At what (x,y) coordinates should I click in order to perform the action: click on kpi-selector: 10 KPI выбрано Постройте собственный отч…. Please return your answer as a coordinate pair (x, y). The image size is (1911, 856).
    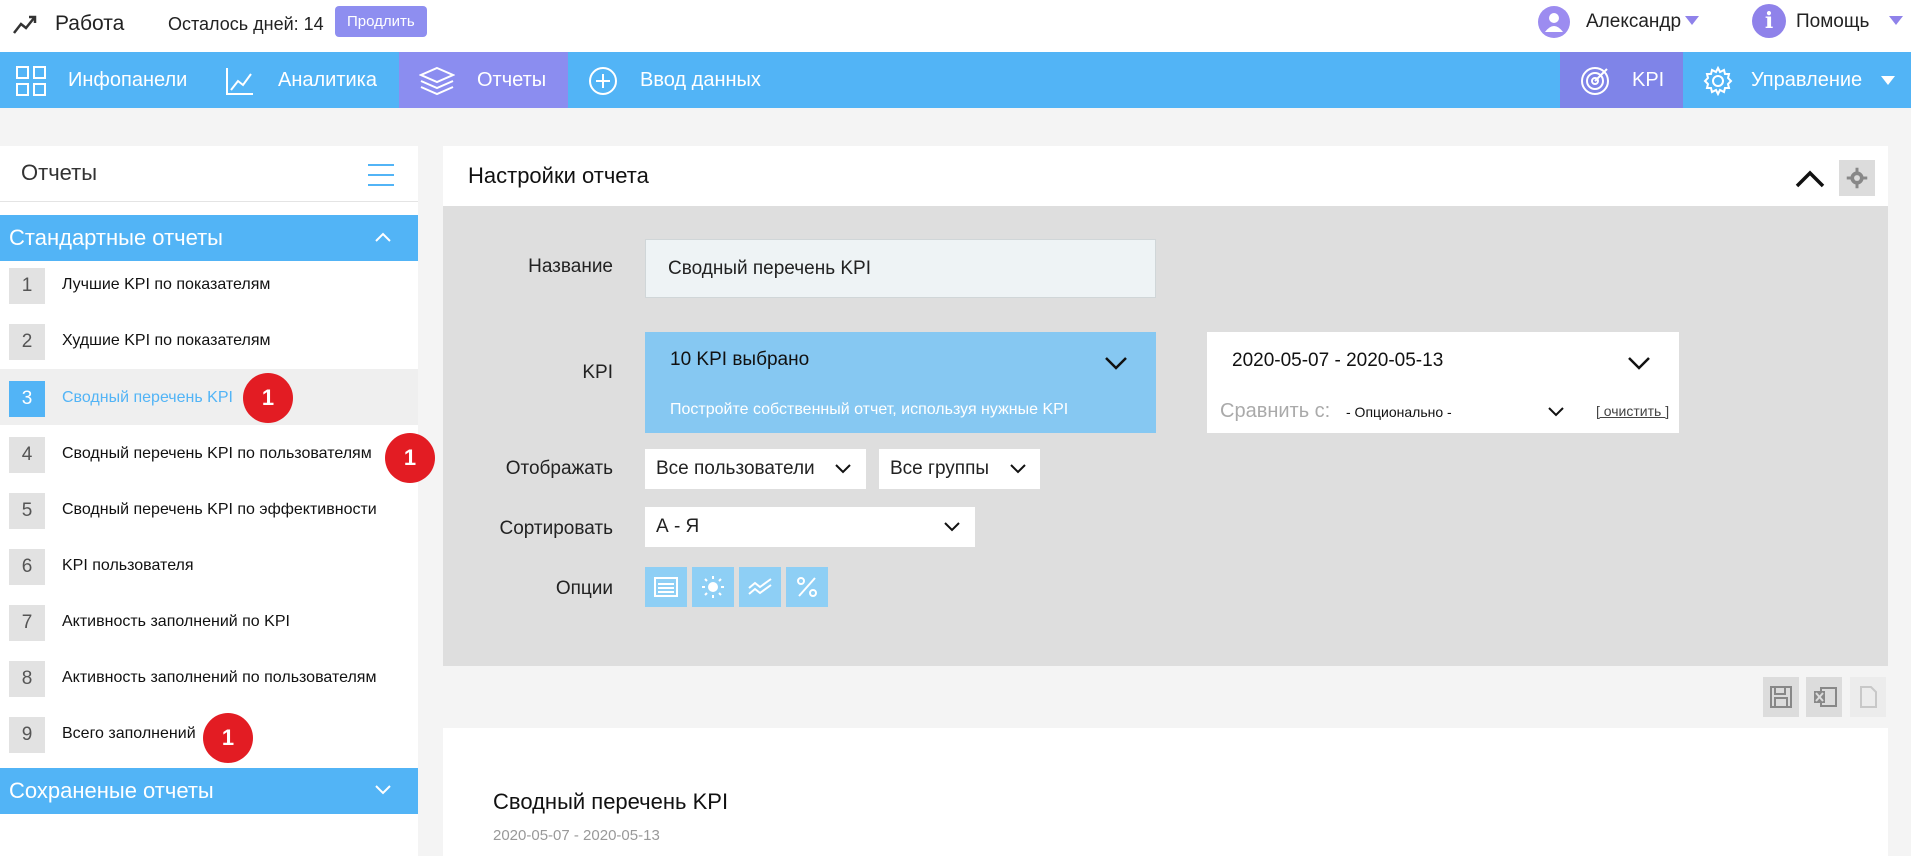
    Looking at the image, I should click on (900, 382).